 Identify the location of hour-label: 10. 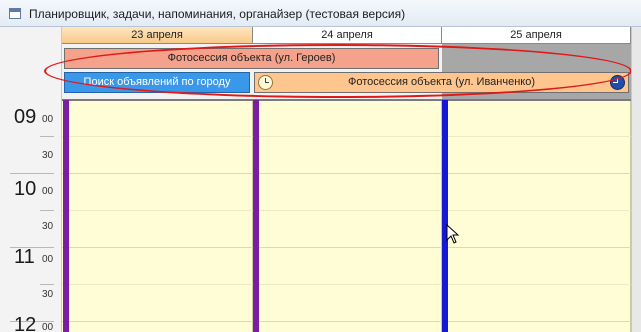
(25, 189).